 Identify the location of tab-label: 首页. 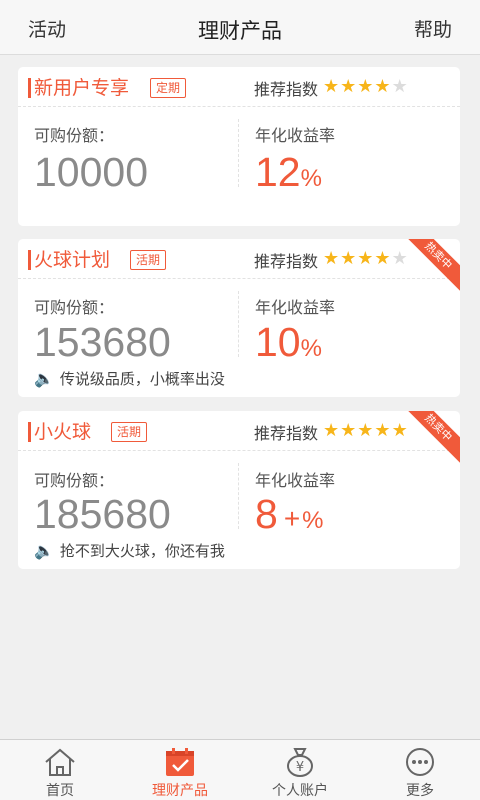
(60, 791).